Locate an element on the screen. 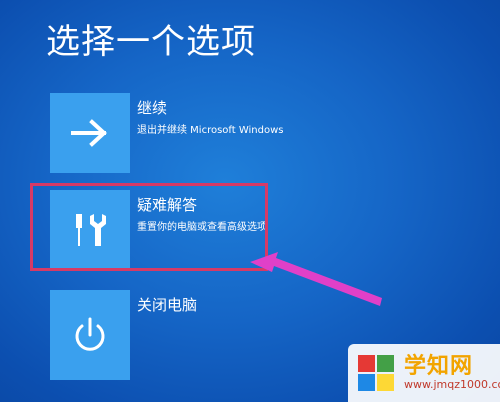  troubleshoot-tile is located at coordinates (90, 230).